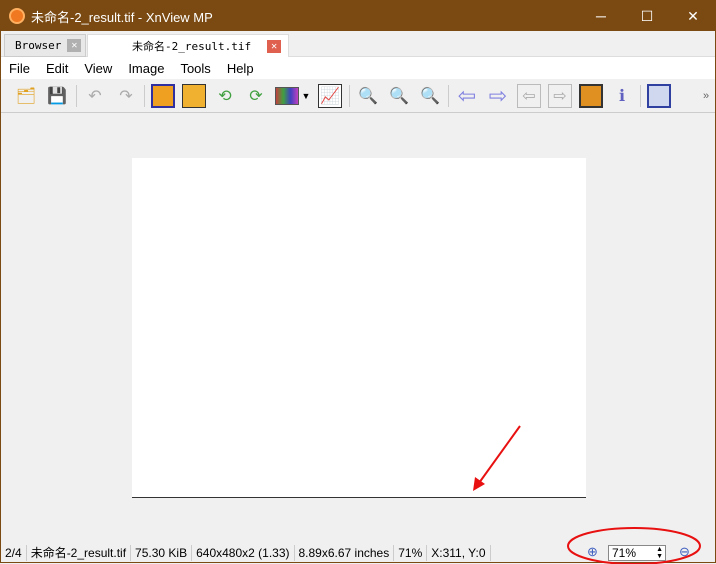 The height and width of the screenshot is (564, 716). What do you see at coordinates (587, 494) in the screenshot?
I see `annotation-overlay` at bounding box center [587, 494].